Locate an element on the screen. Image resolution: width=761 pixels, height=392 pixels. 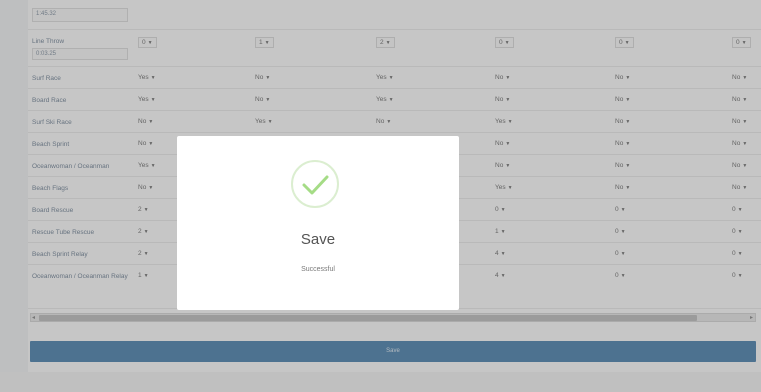
dialog-title: Save is located at coordinates (318, 239).